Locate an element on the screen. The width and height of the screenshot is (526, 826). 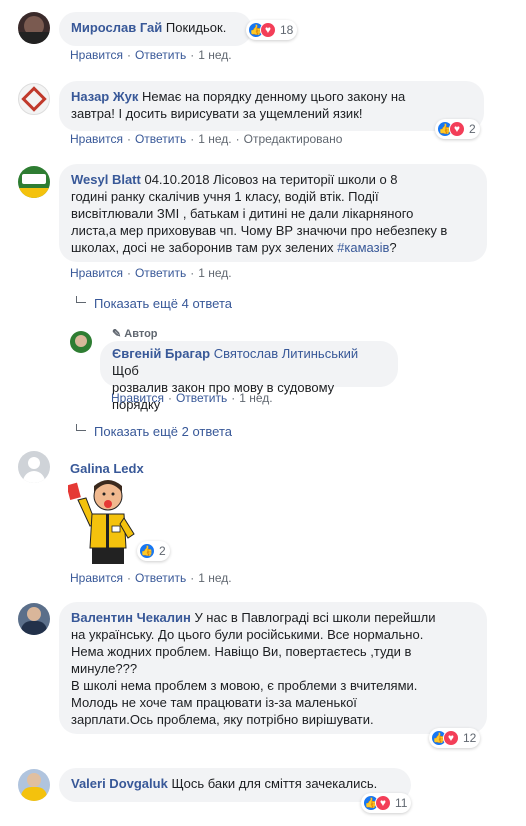
reaction-count: 12 is located at coordinates (470, 738).